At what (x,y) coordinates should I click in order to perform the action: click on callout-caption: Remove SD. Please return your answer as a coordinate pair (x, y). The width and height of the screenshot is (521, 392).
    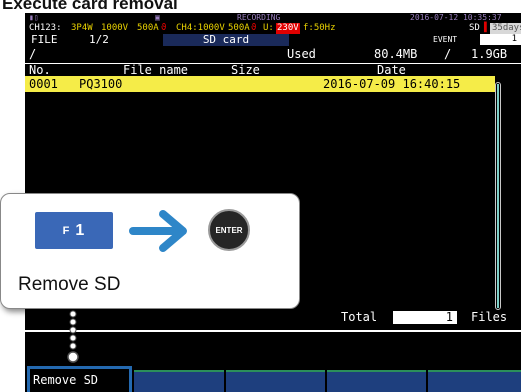
    Looking at the image, I should click on (69, 284).